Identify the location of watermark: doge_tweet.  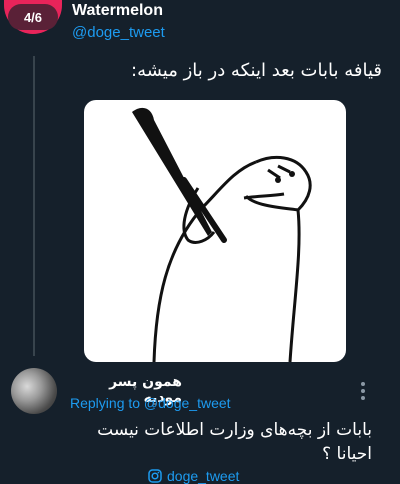
(193, 476).